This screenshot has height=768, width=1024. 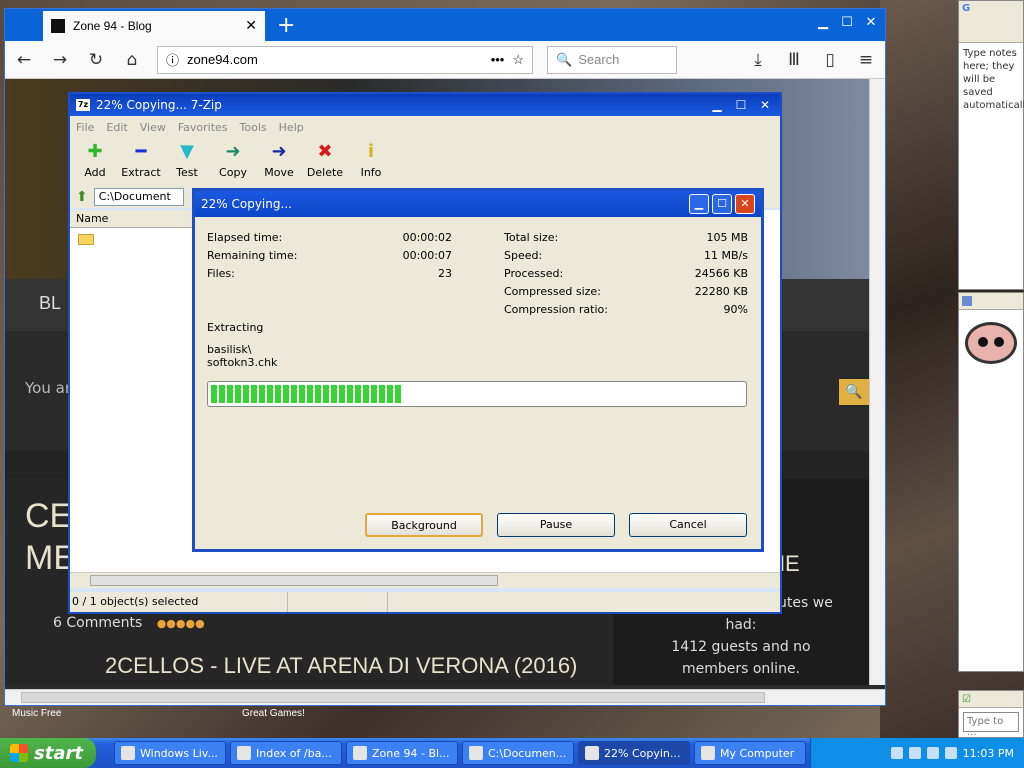 I want to click on download-icon: ⤓, so click(x=758, y=60).